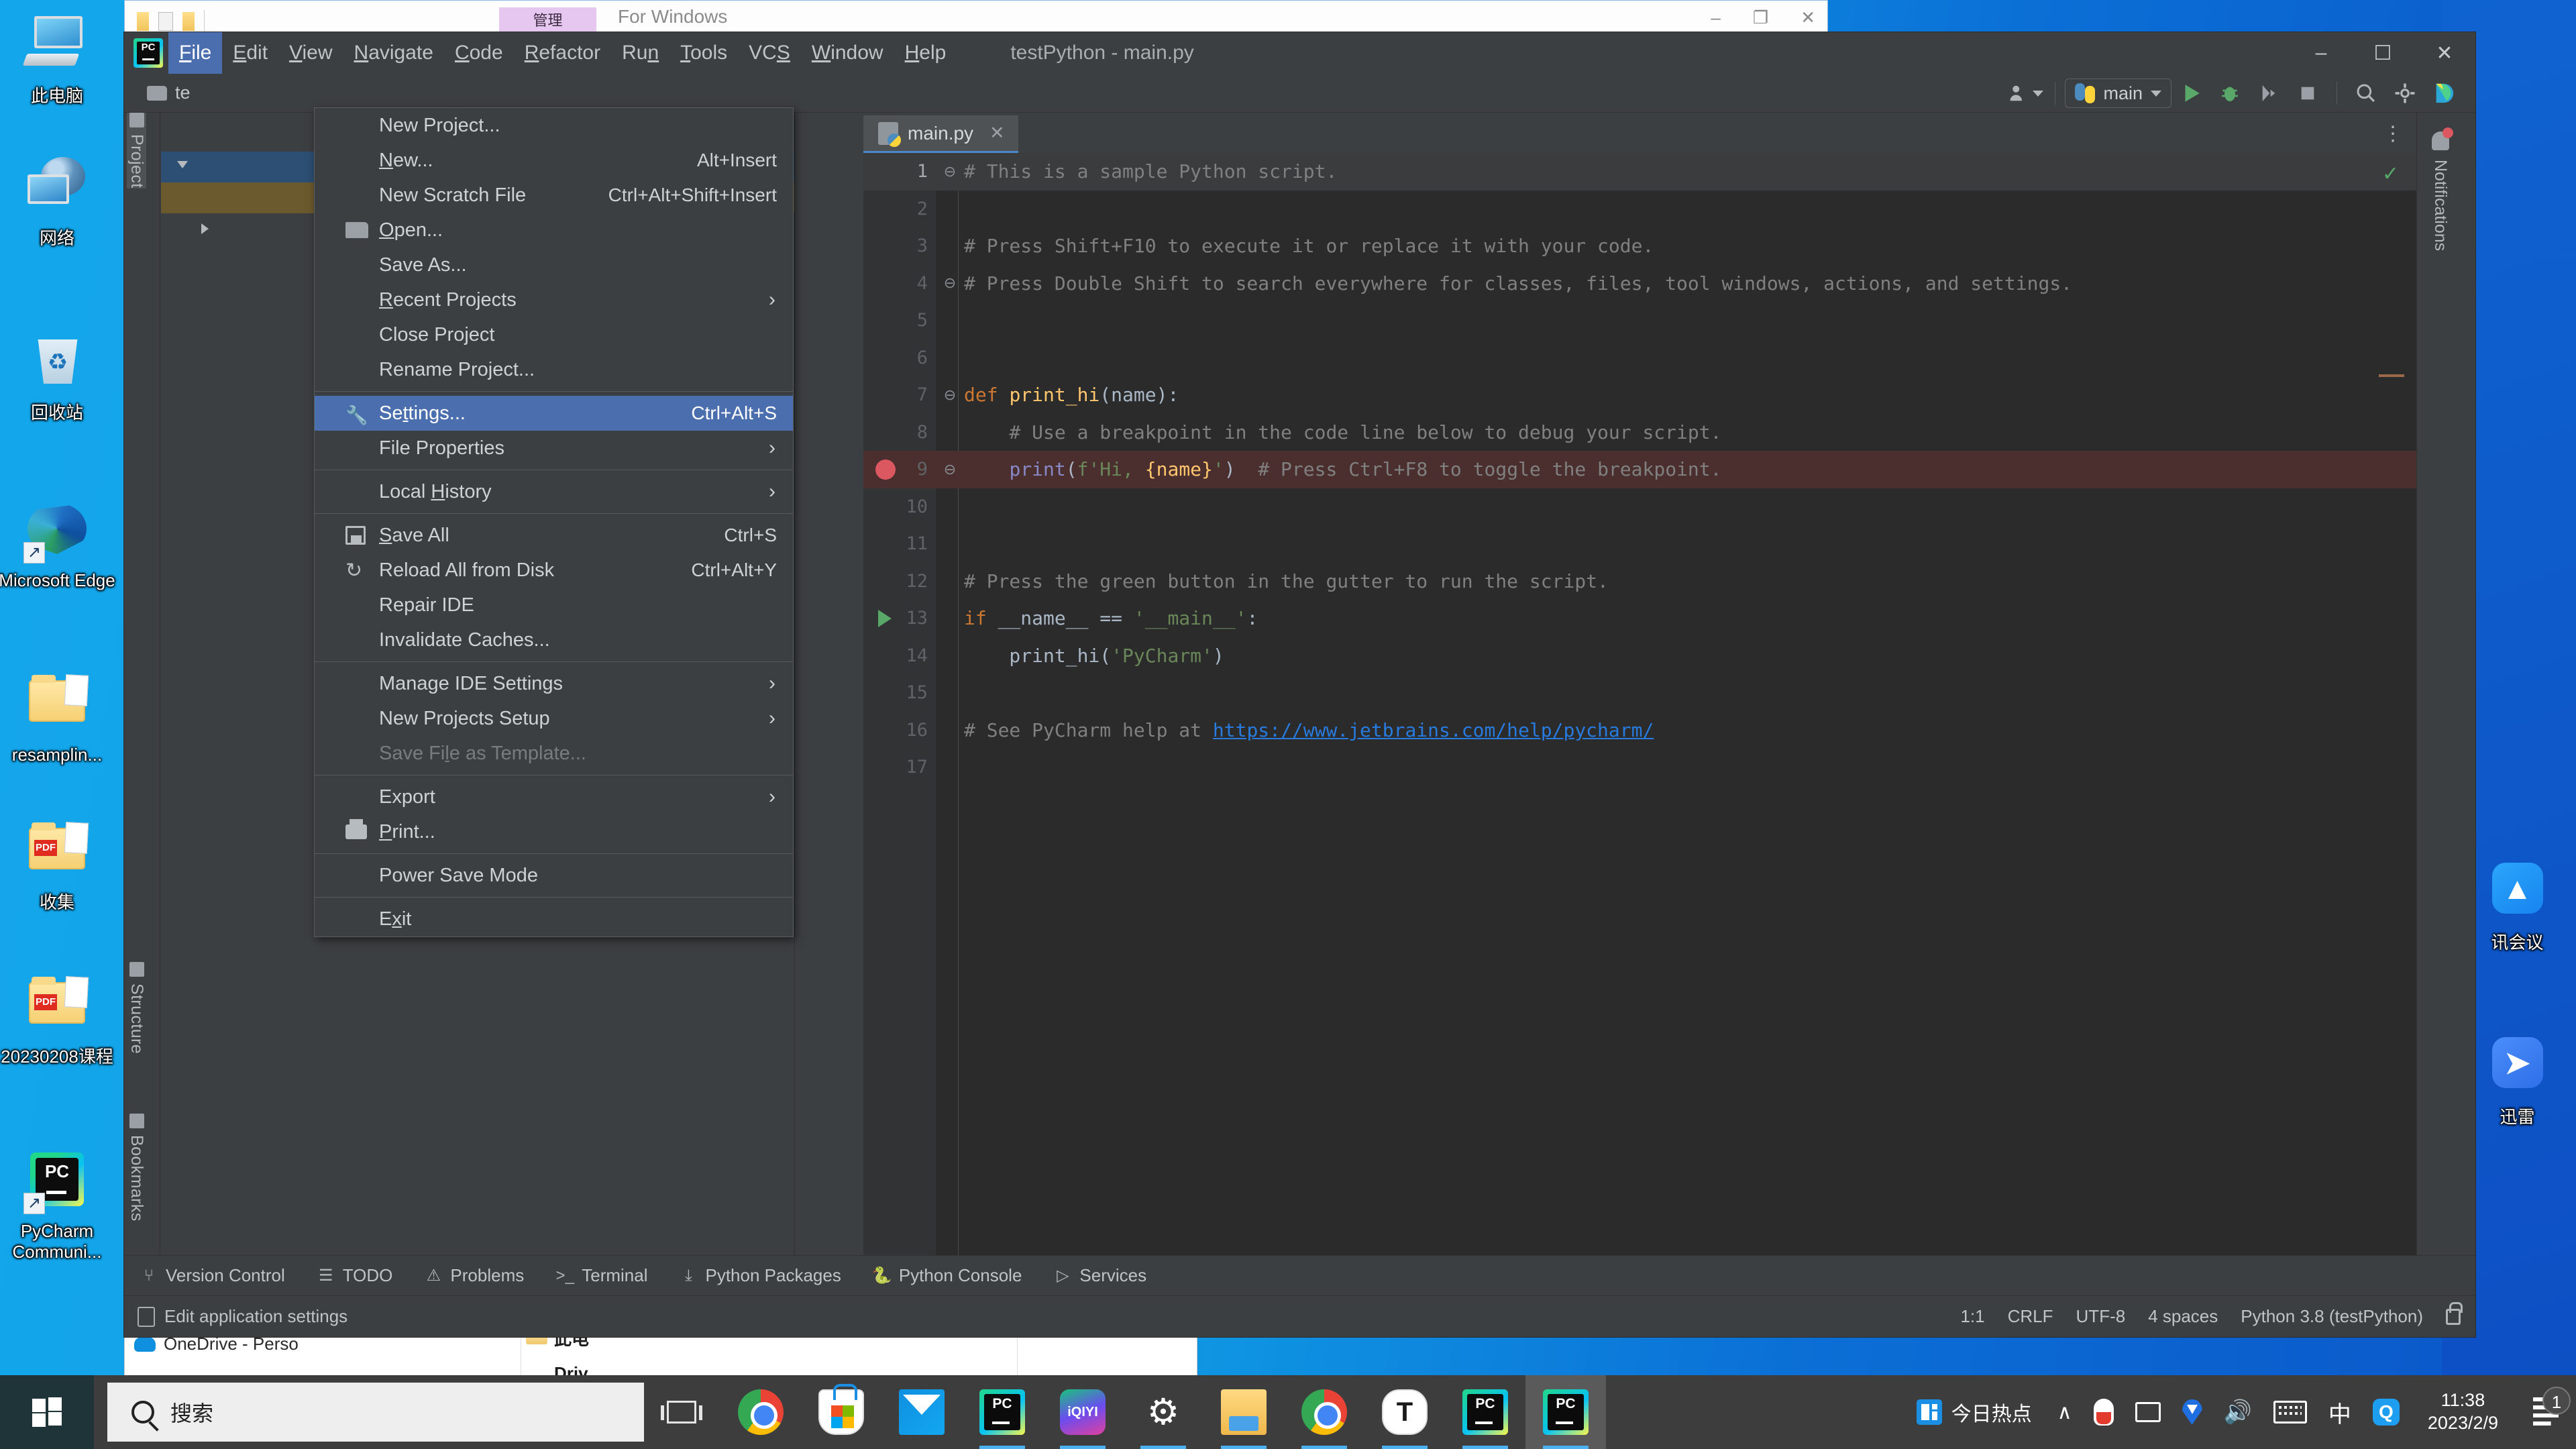 The height and width of the screenshot is (1449, 2576). Describe the element at coordinates (760, 1276) in the screenshot. I see `tool-window-python-packages: ⤓ Python Packages` at that location.